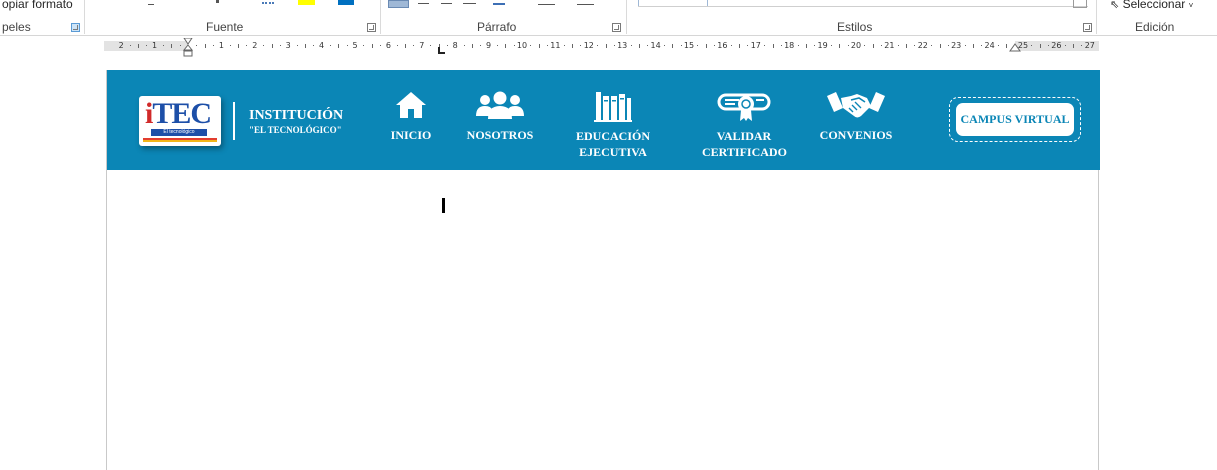 Image resolution: width=1217 pixels, height=470 pixels. I want to click on nav-inicio: INICIO, so click(411, 116).